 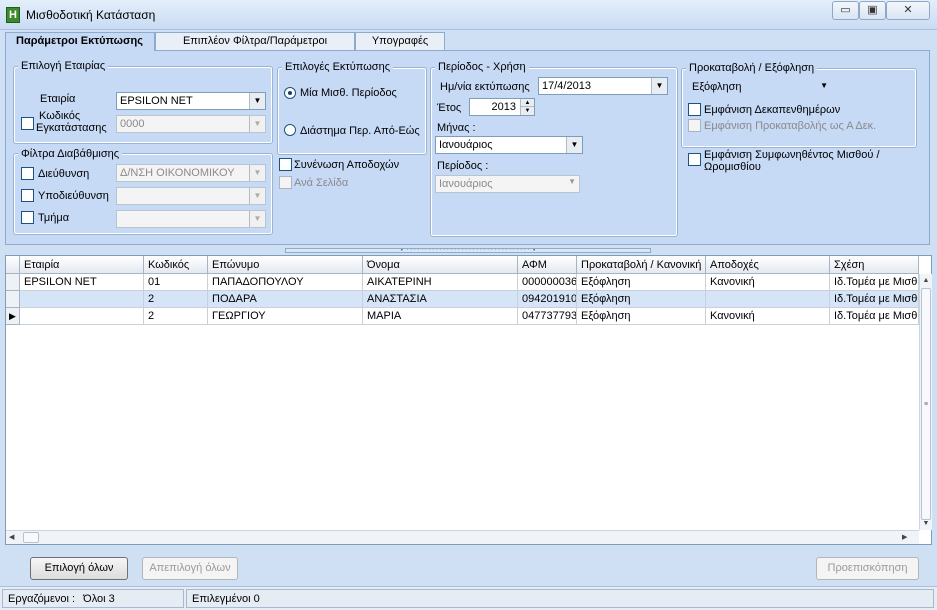 What do you see at coordinates (547, 265) in the screenshot?
I see `column-header-afm: ΑΦΜ` at bounding box center [547, 265].